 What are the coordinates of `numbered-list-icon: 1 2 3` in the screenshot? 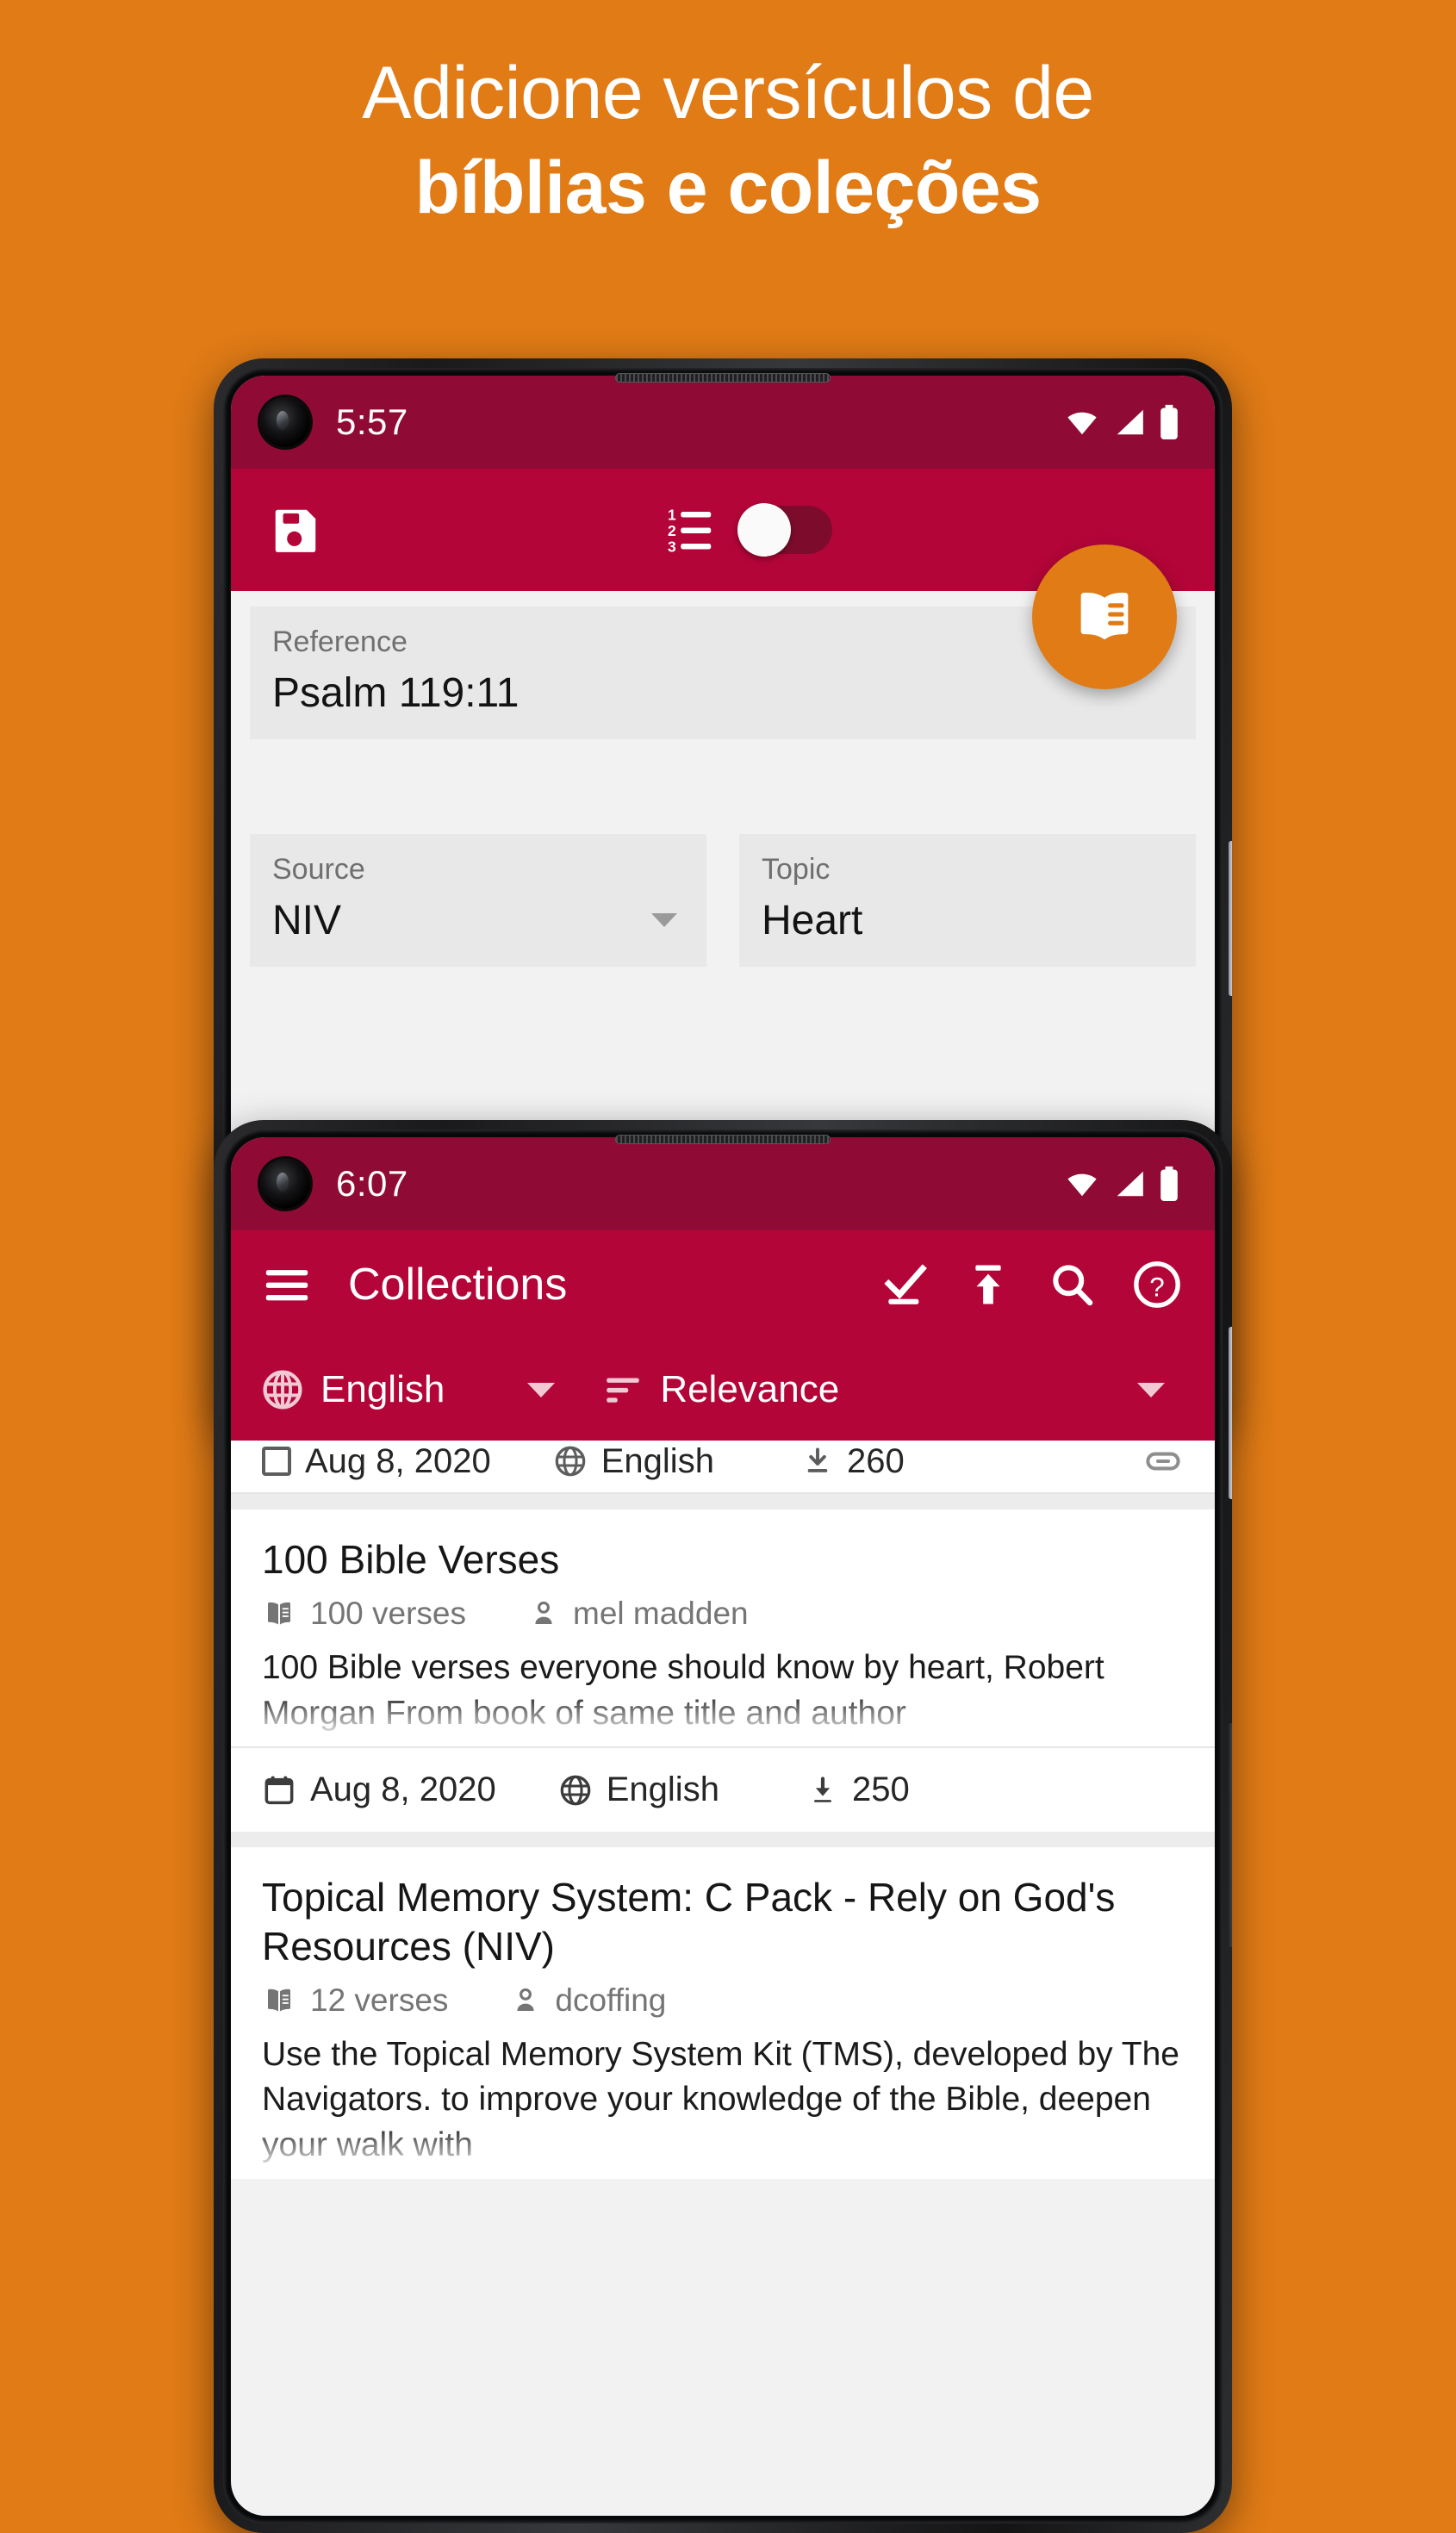 It's located at (693, 530).